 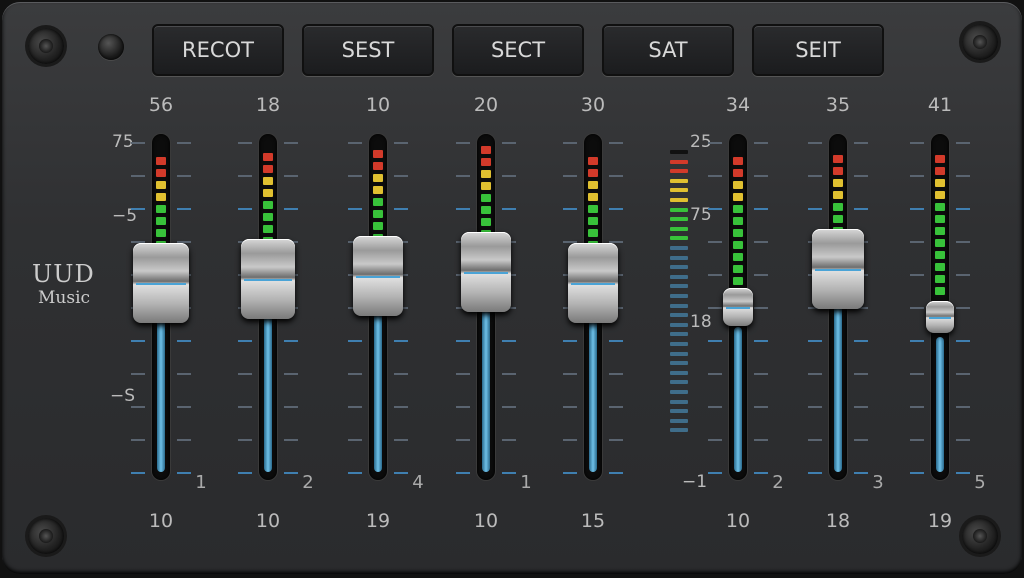 I want to click on channel-bottom-value: 19, so click(x=378, y=521).